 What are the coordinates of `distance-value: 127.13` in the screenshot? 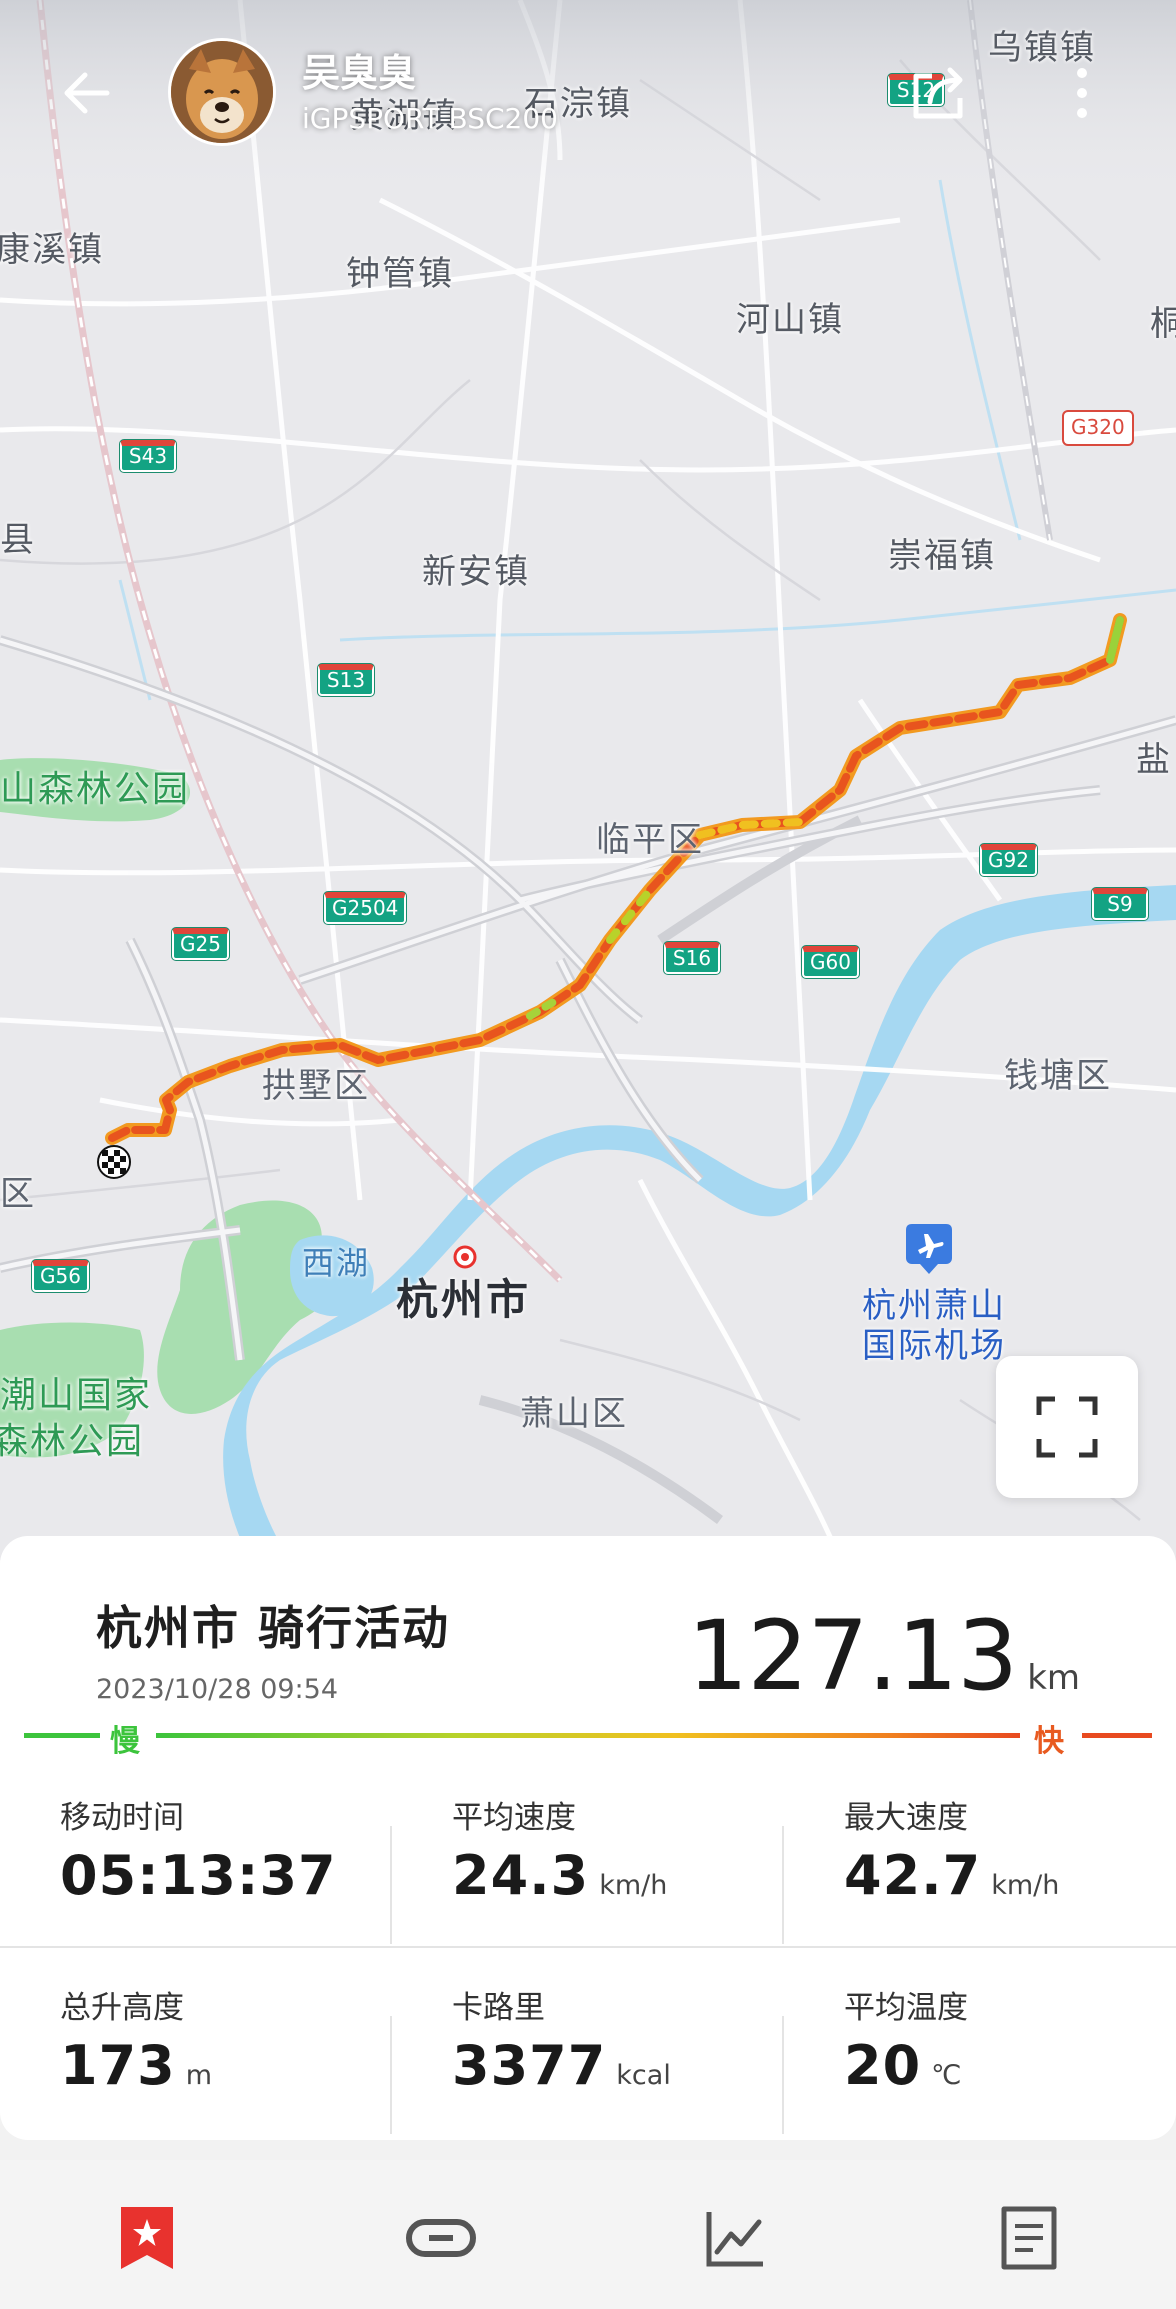 It's located at (852, 1656).